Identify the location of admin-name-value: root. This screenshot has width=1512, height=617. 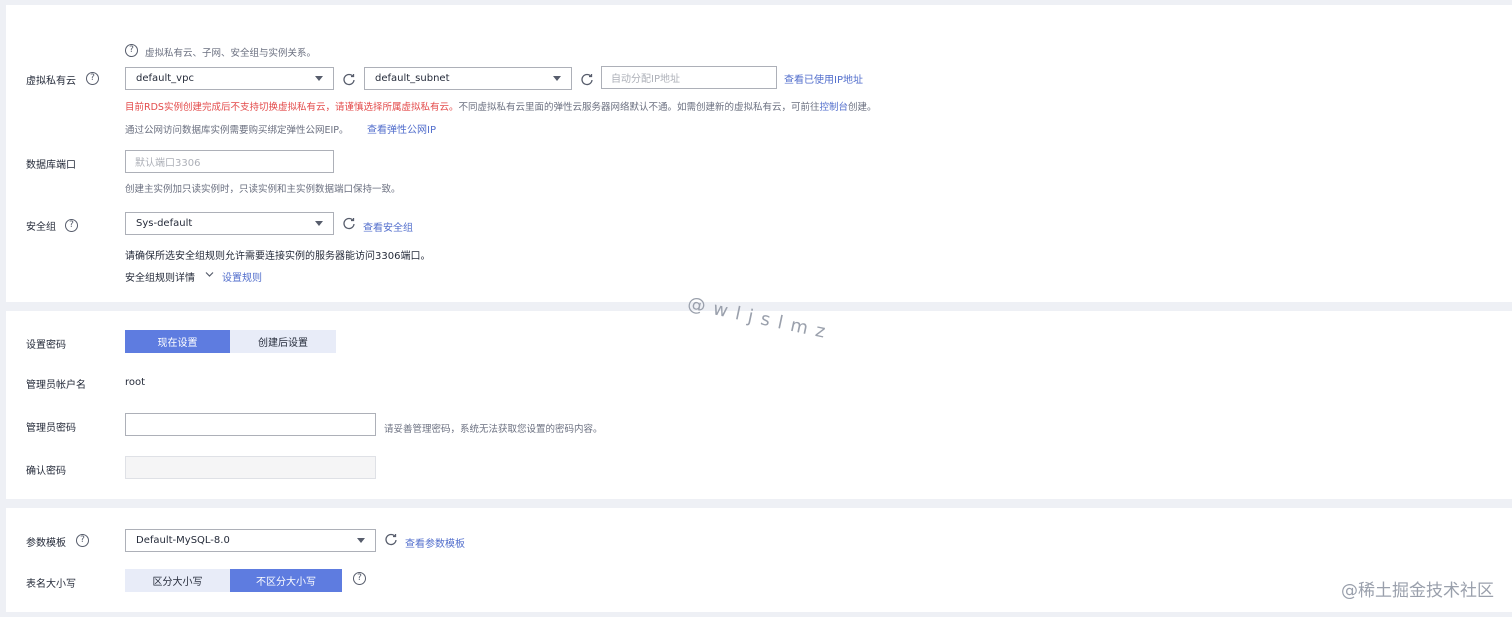
(135, 382).